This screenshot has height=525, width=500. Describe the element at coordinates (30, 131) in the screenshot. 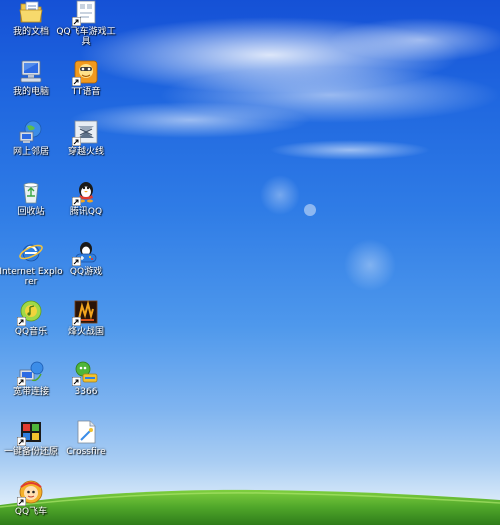

I see `network-places-icon` at that location.